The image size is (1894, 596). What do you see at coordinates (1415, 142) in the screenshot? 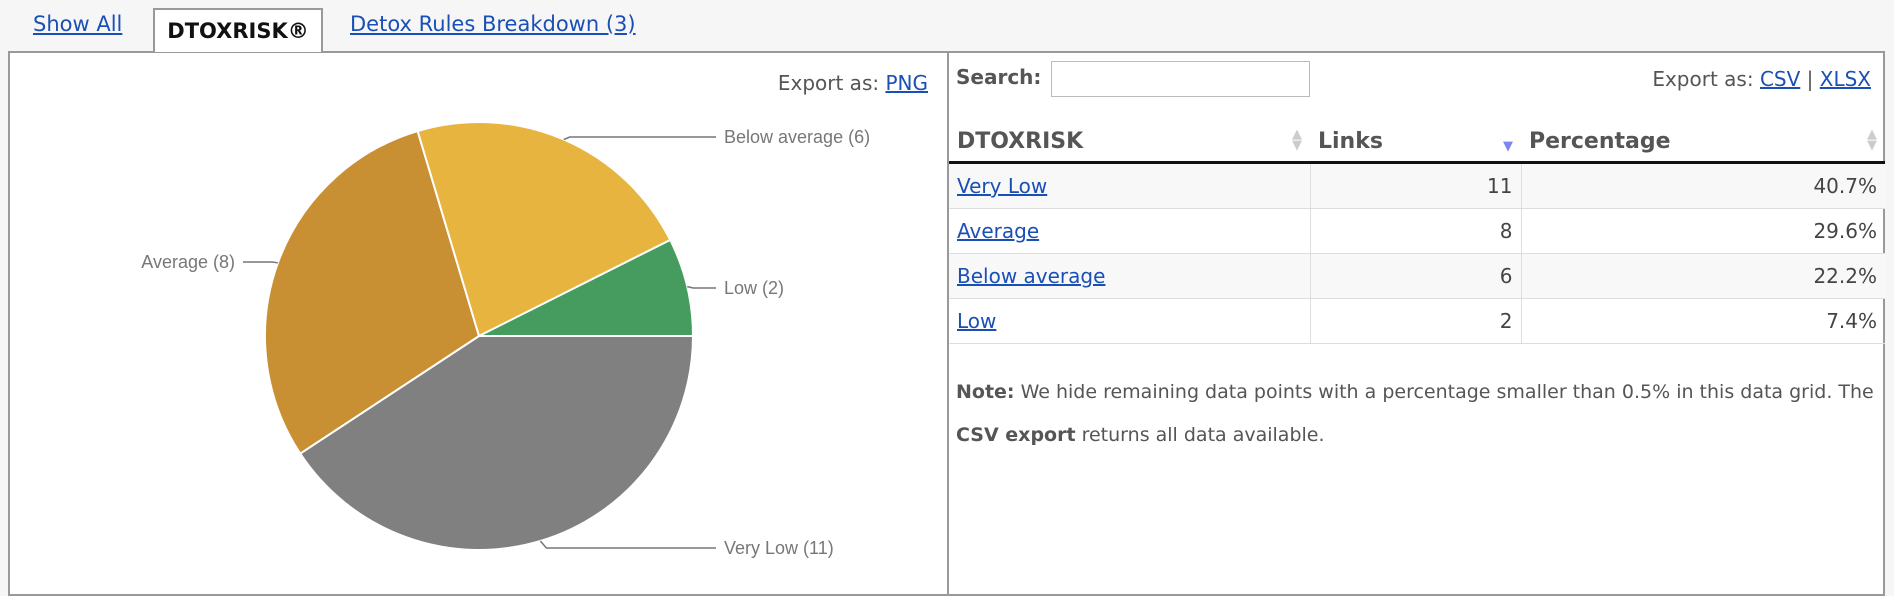
I see `column-header-links: Links ▼` at bounding box center [1415, 142].